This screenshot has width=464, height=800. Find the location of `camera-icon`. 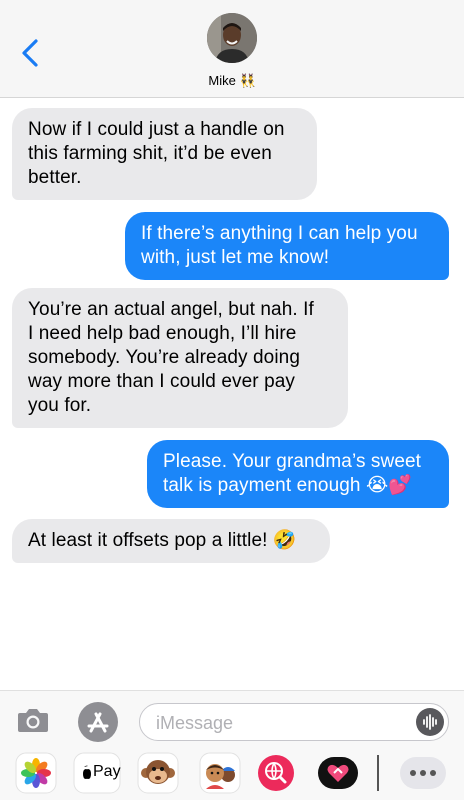

camera-icon is located at coordinates (33, 720).